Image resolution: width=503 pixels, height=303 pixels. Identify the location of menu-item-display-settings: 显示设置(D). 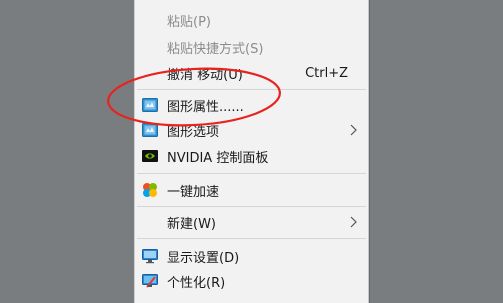
(251, 256).